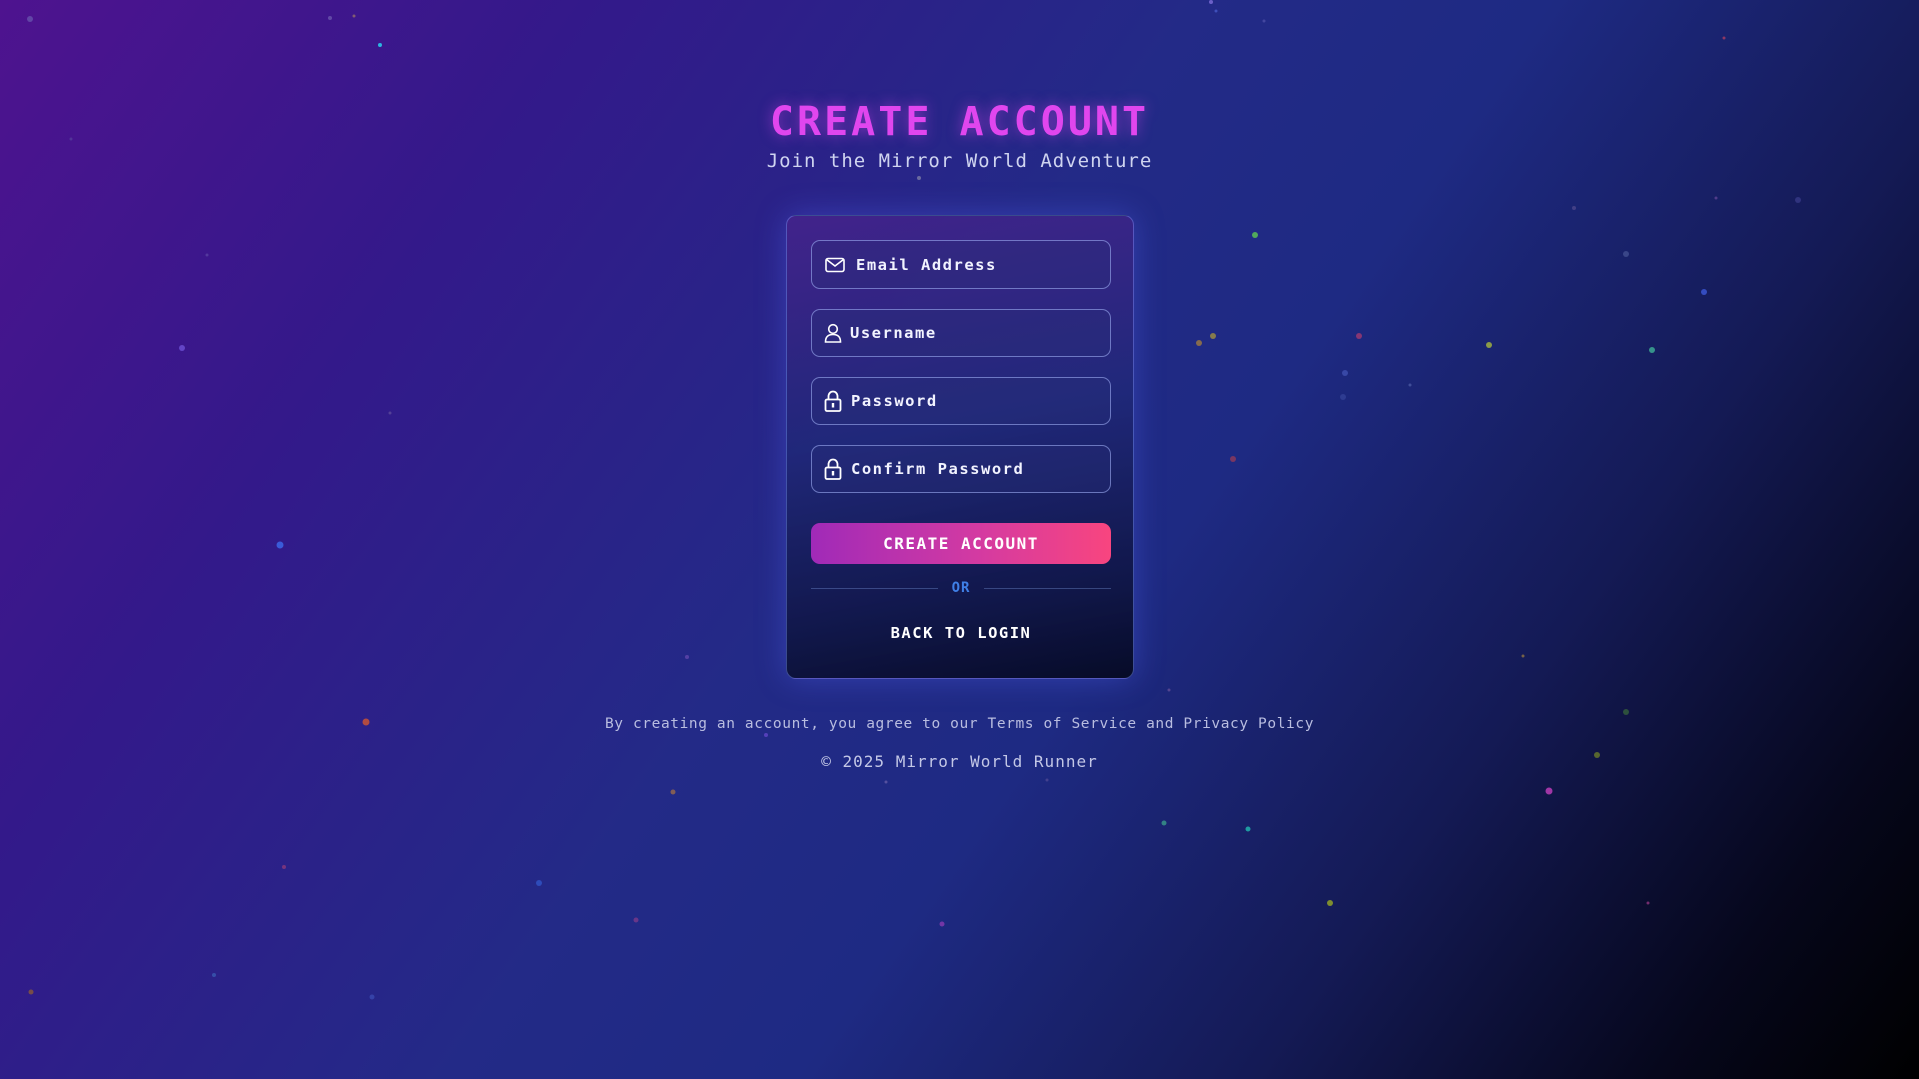 The image size is (1919, 1079). I want to click on email-field, so click(961, 264).